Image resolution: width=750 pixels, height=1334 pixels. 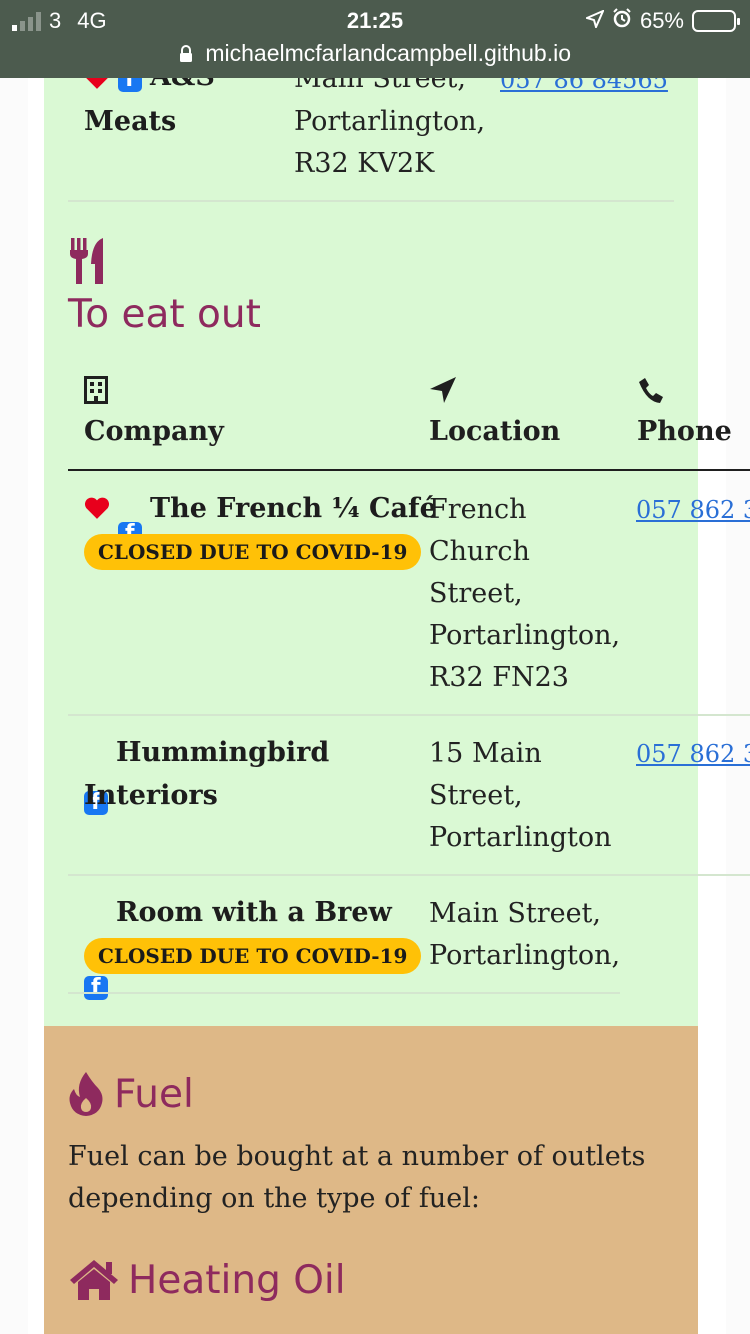 I want to click on flame-icon, so click(x=86, y=1096).